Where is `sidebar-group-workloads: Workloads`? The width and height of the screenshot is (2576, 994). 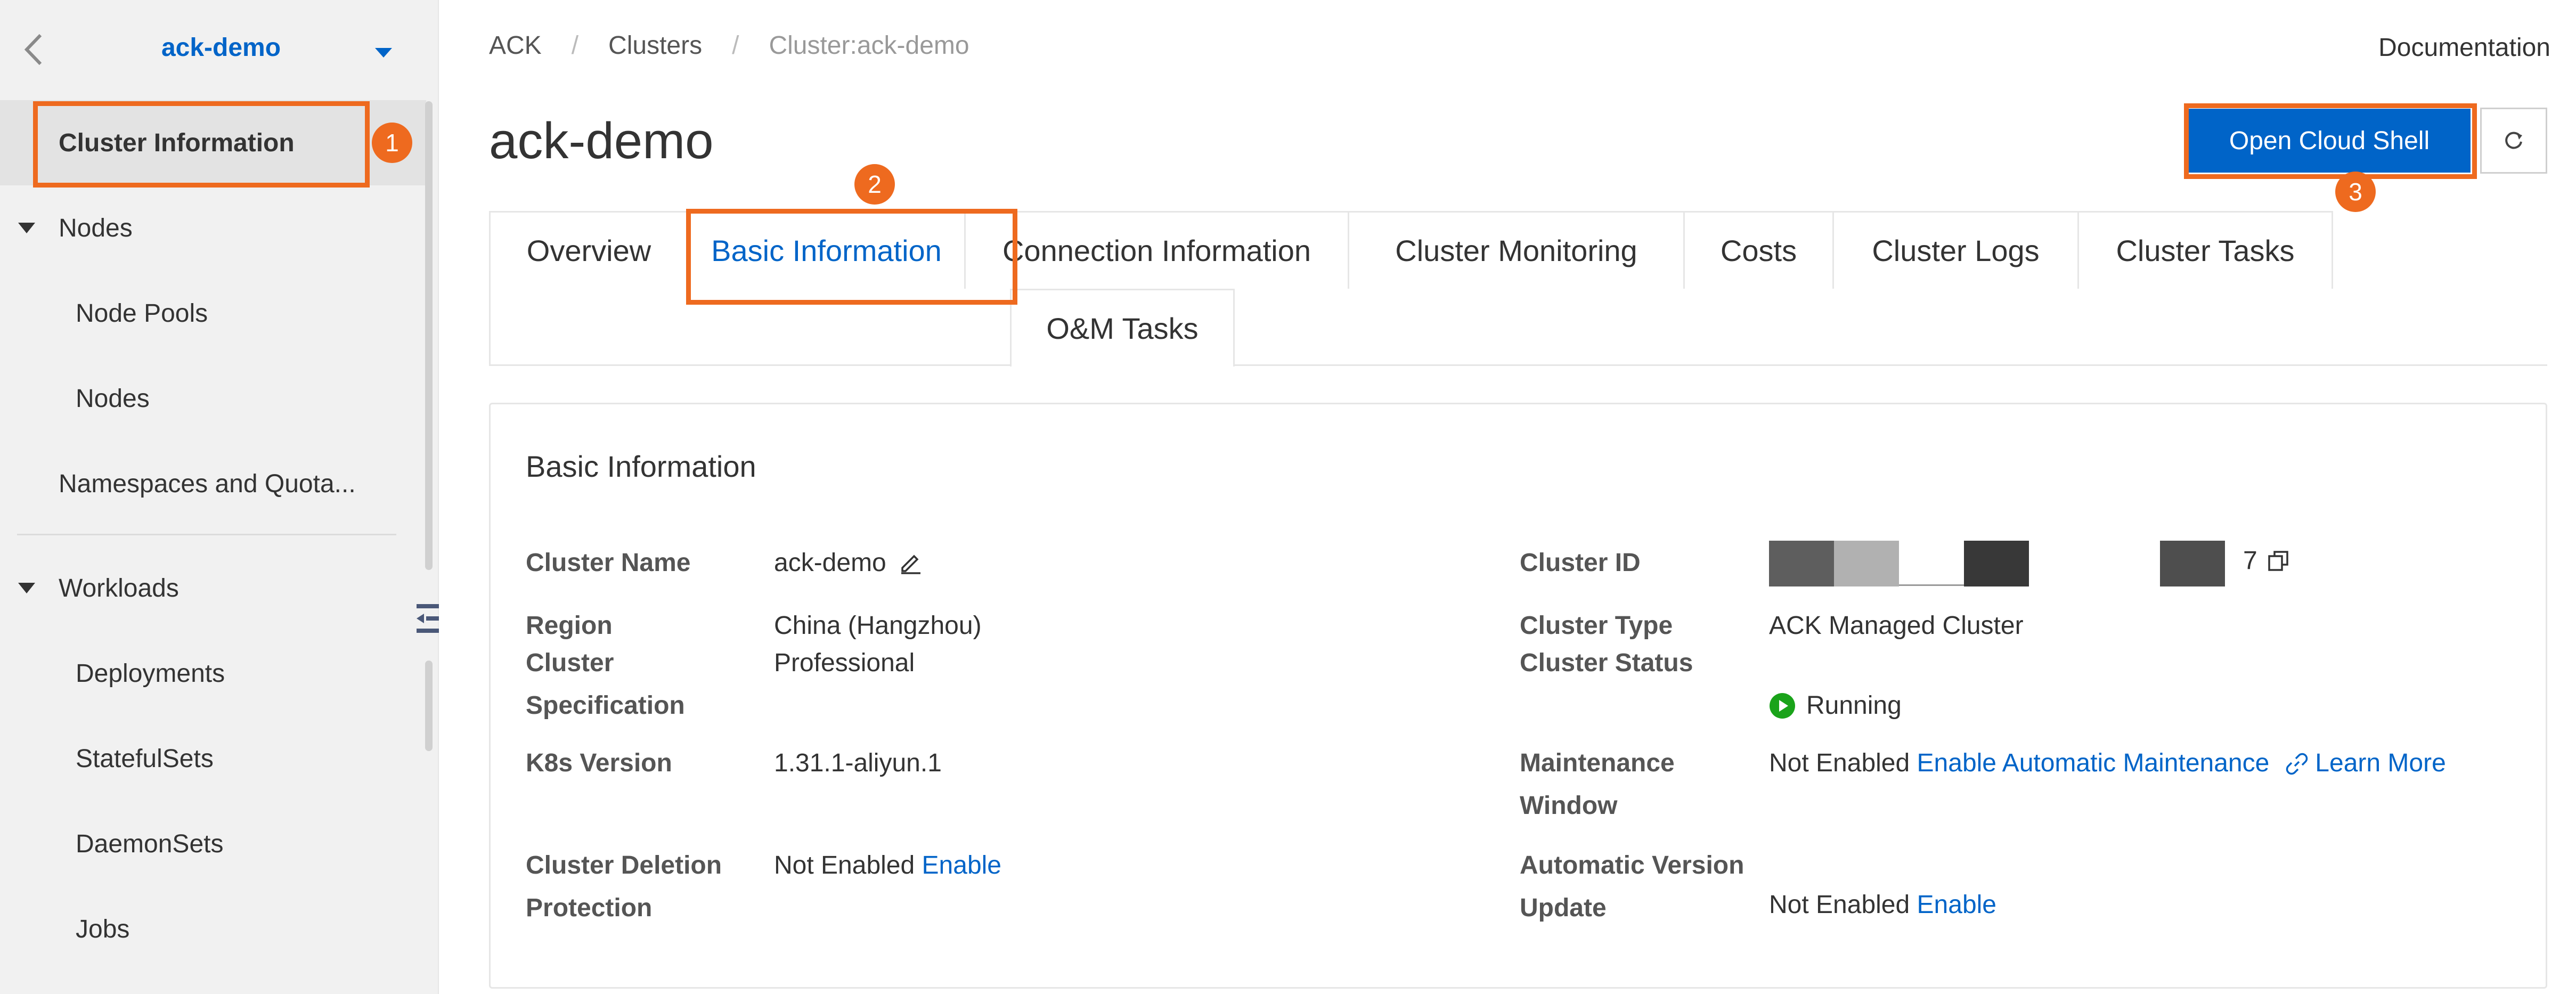 sidebar-group-workloads: Workloads is located at coordinates (213, 588).